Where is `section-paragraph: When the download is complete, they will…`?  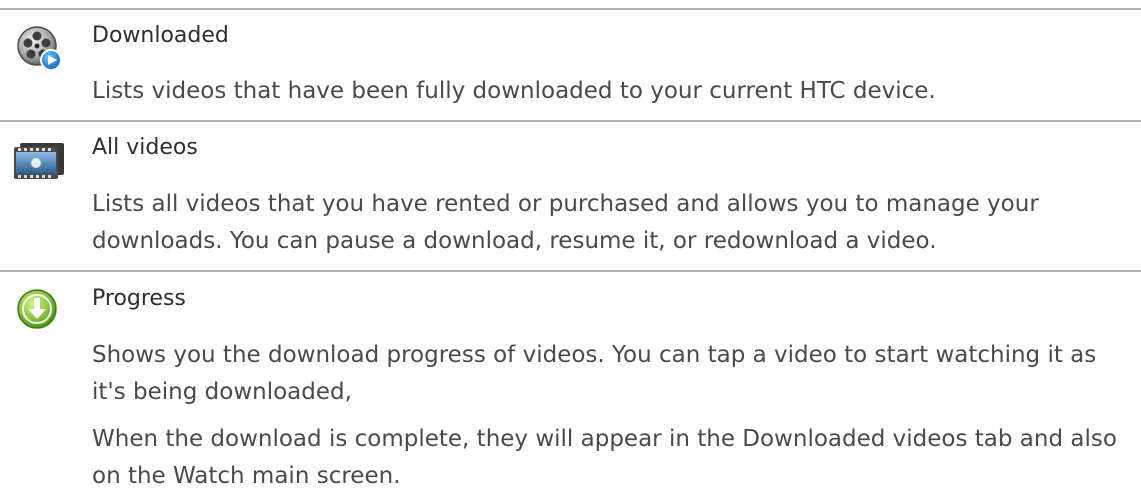 section-paragraph: When the download is complete, they will… is located at coordinates (604, 457).